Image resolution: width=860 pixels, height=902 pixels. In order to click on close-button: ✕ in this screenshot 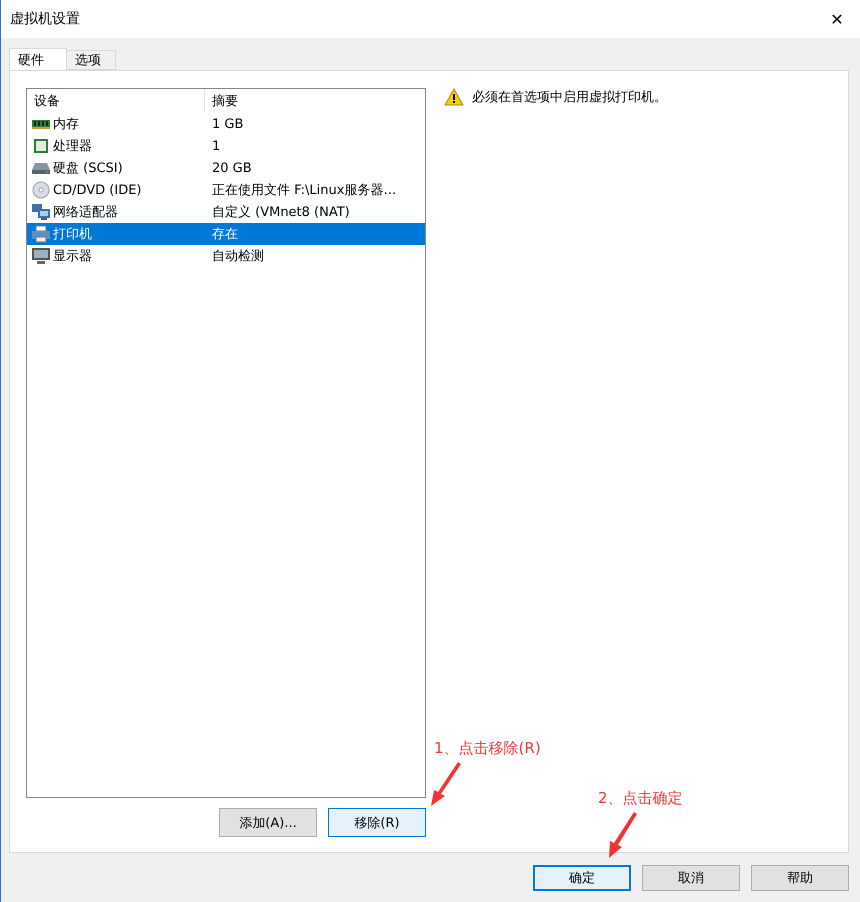, I will do `click(837, 19)`.